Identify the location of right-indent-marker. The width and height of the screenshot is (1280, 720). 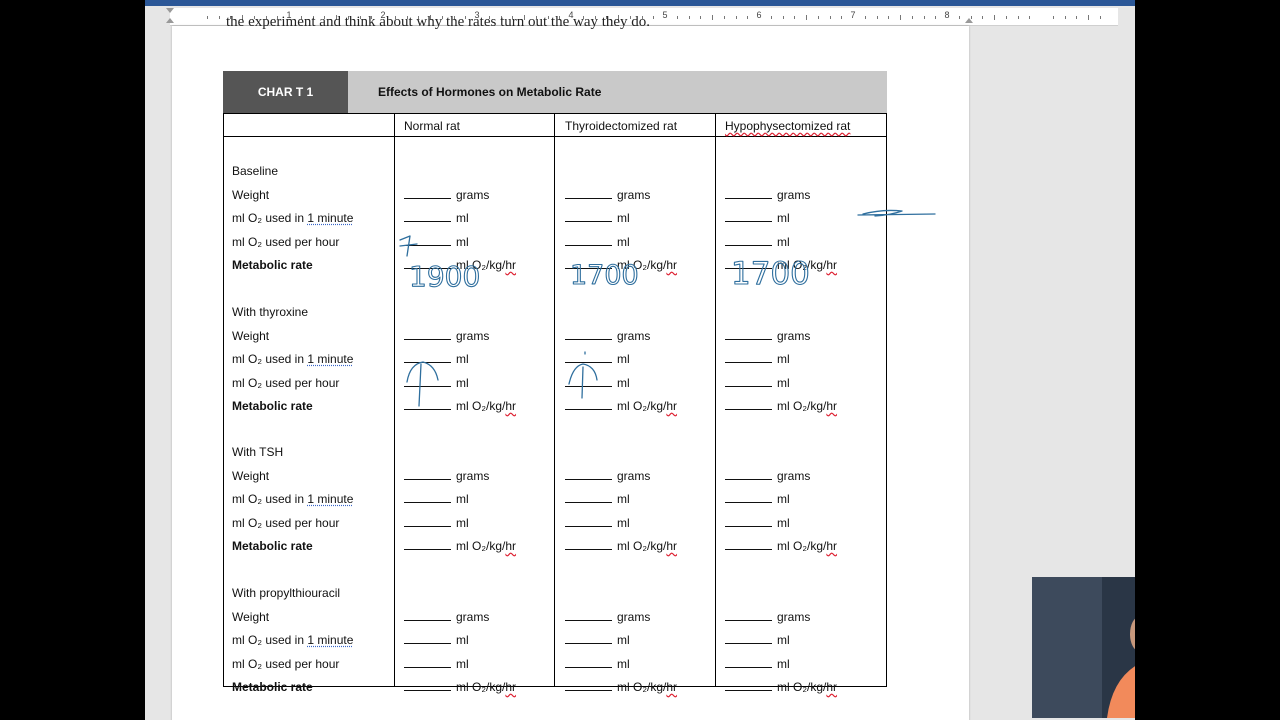
(969, 20).